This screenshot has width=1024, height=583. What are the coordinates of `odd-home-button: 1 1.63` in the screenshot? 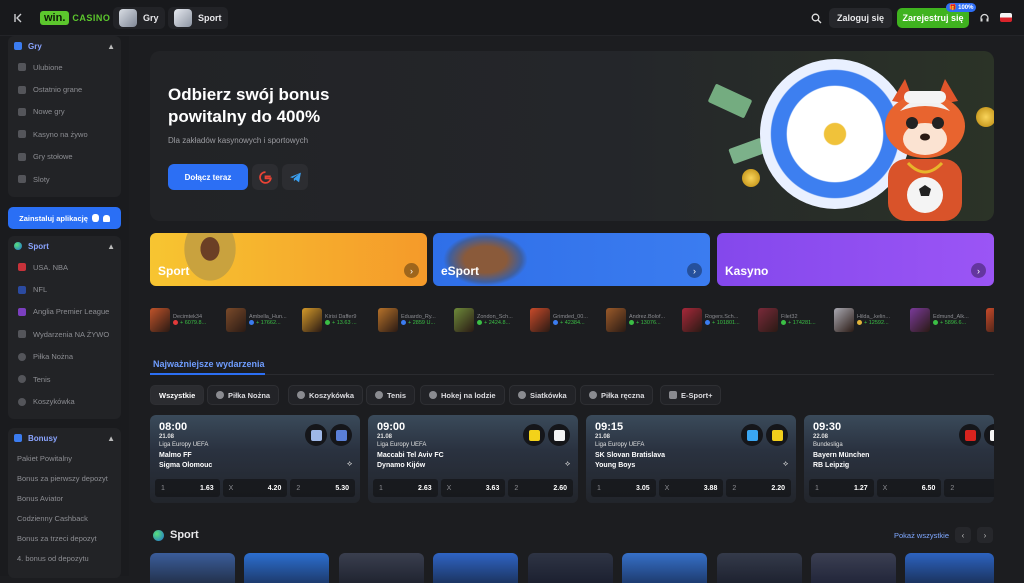 It's located at (187, 488).